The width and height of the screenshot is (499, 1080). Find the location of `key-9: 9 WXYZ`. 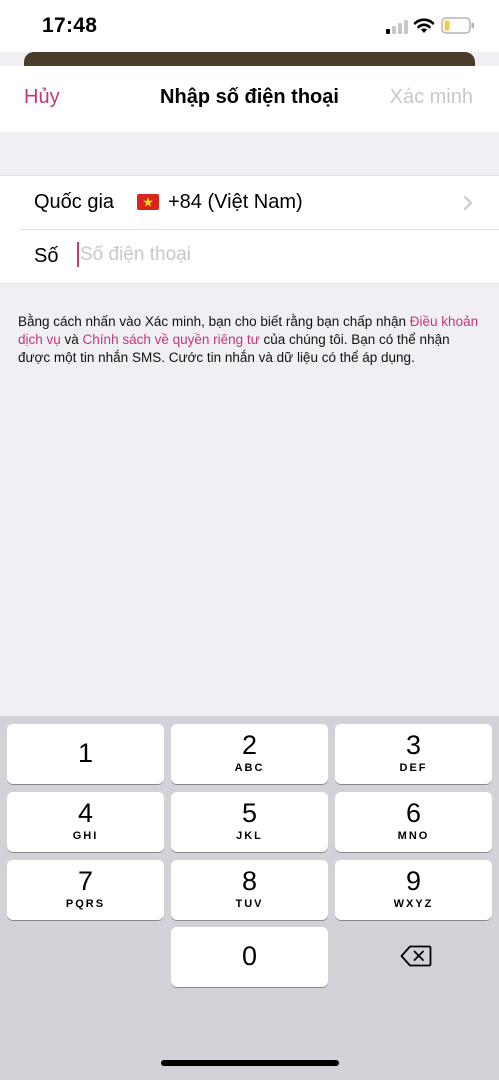

key-9: 9 WXYZ is located at coordinates (413, 890).